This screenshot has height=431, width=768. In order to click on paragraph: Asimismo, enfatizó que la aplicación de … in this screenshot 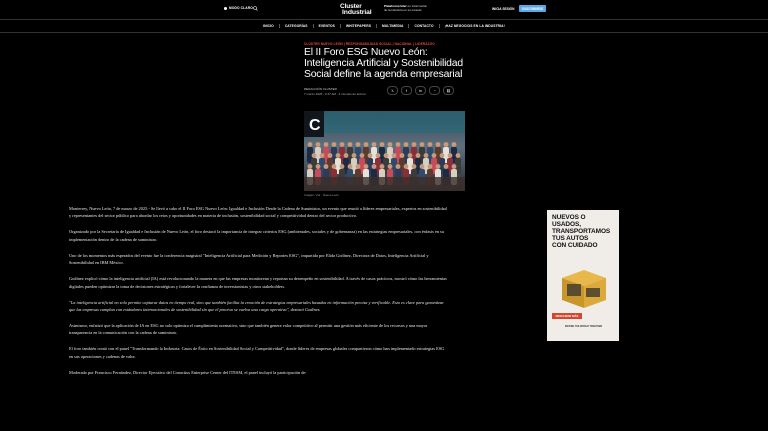, I will do `click(248, 329)`.